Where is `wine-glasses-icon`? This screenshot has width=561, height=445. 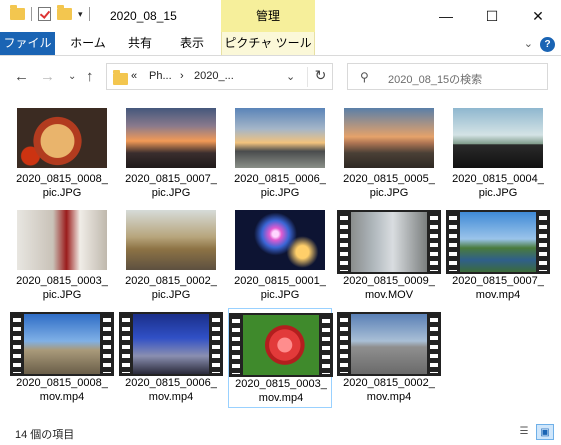 wine-glasses-icon is located at coordinates (62, 240).